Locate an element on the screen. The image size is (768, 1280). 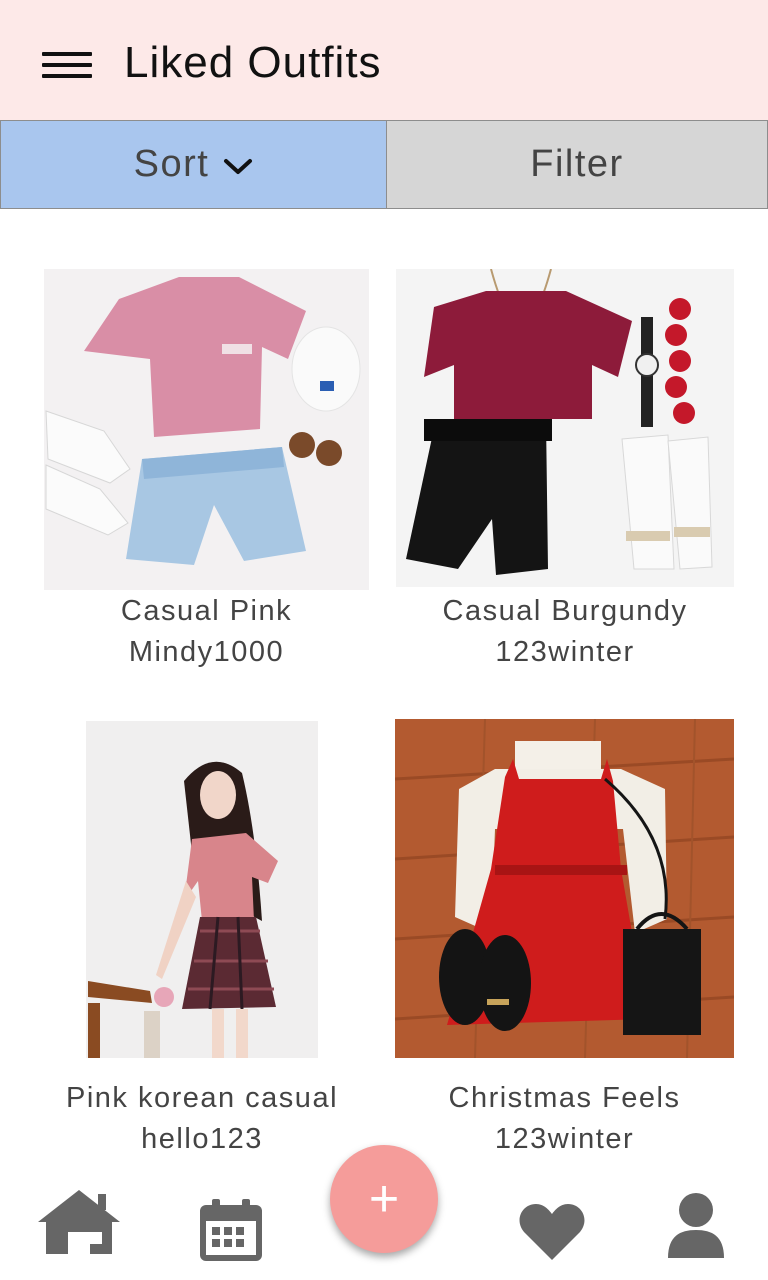
heart-icon is located at coordinates (552, 1232).